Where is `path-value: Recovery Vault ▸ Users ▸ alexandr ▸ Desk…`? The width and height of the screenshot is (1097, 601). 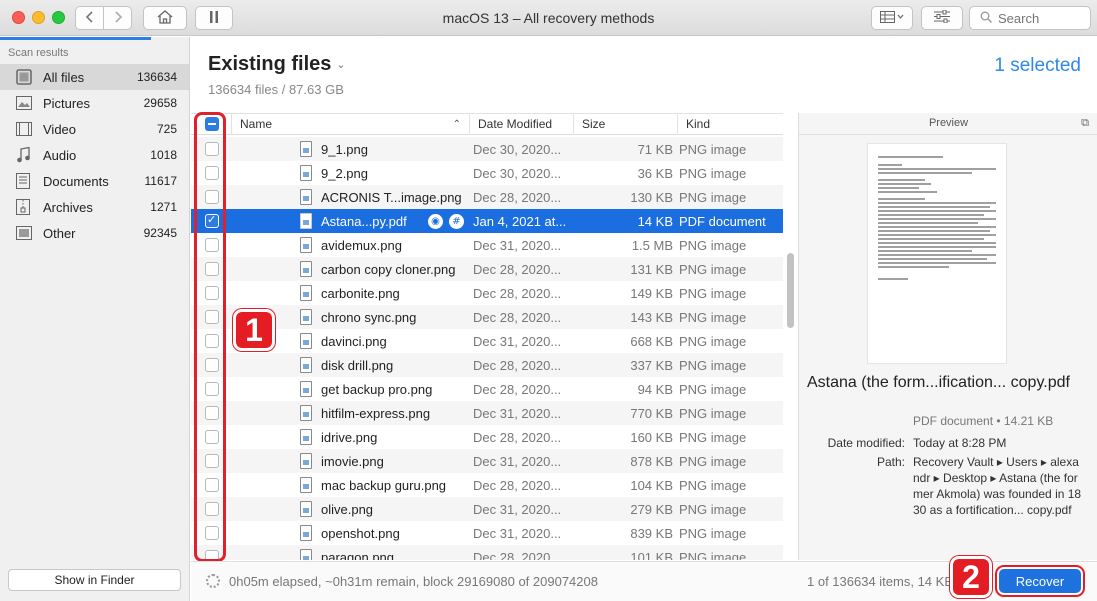
path-value: Recovery Vault ▸ Users ▸ alexandr ▸ Desk… is located at coordinates (997, 486).